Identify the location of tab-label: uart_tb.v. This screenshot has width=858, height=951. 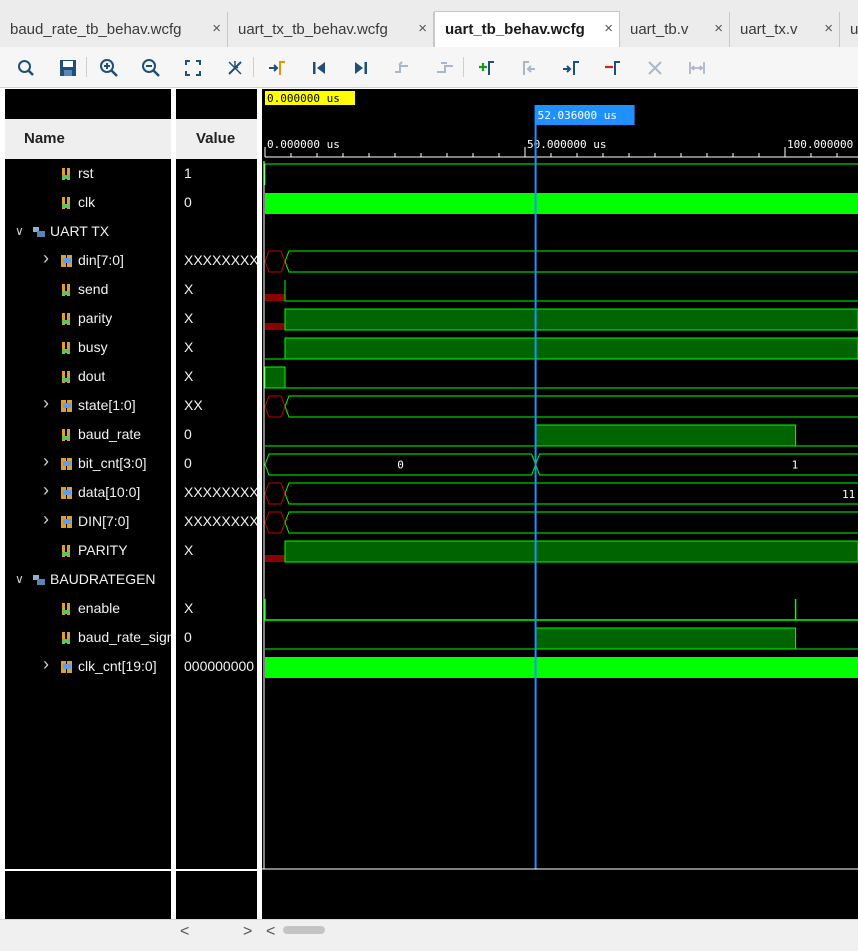
(659, 29).